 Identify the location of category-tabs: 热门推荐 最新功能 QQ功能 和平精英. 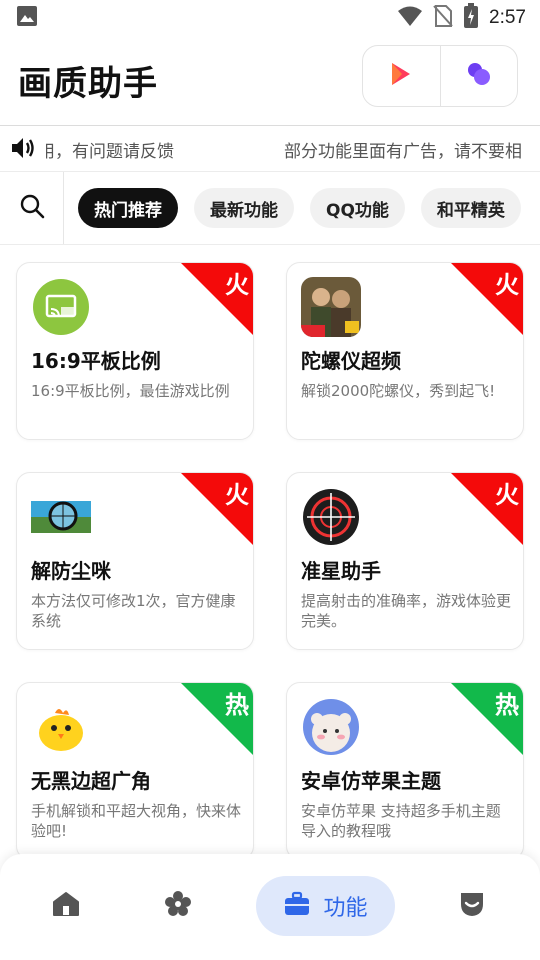
(292, 208).